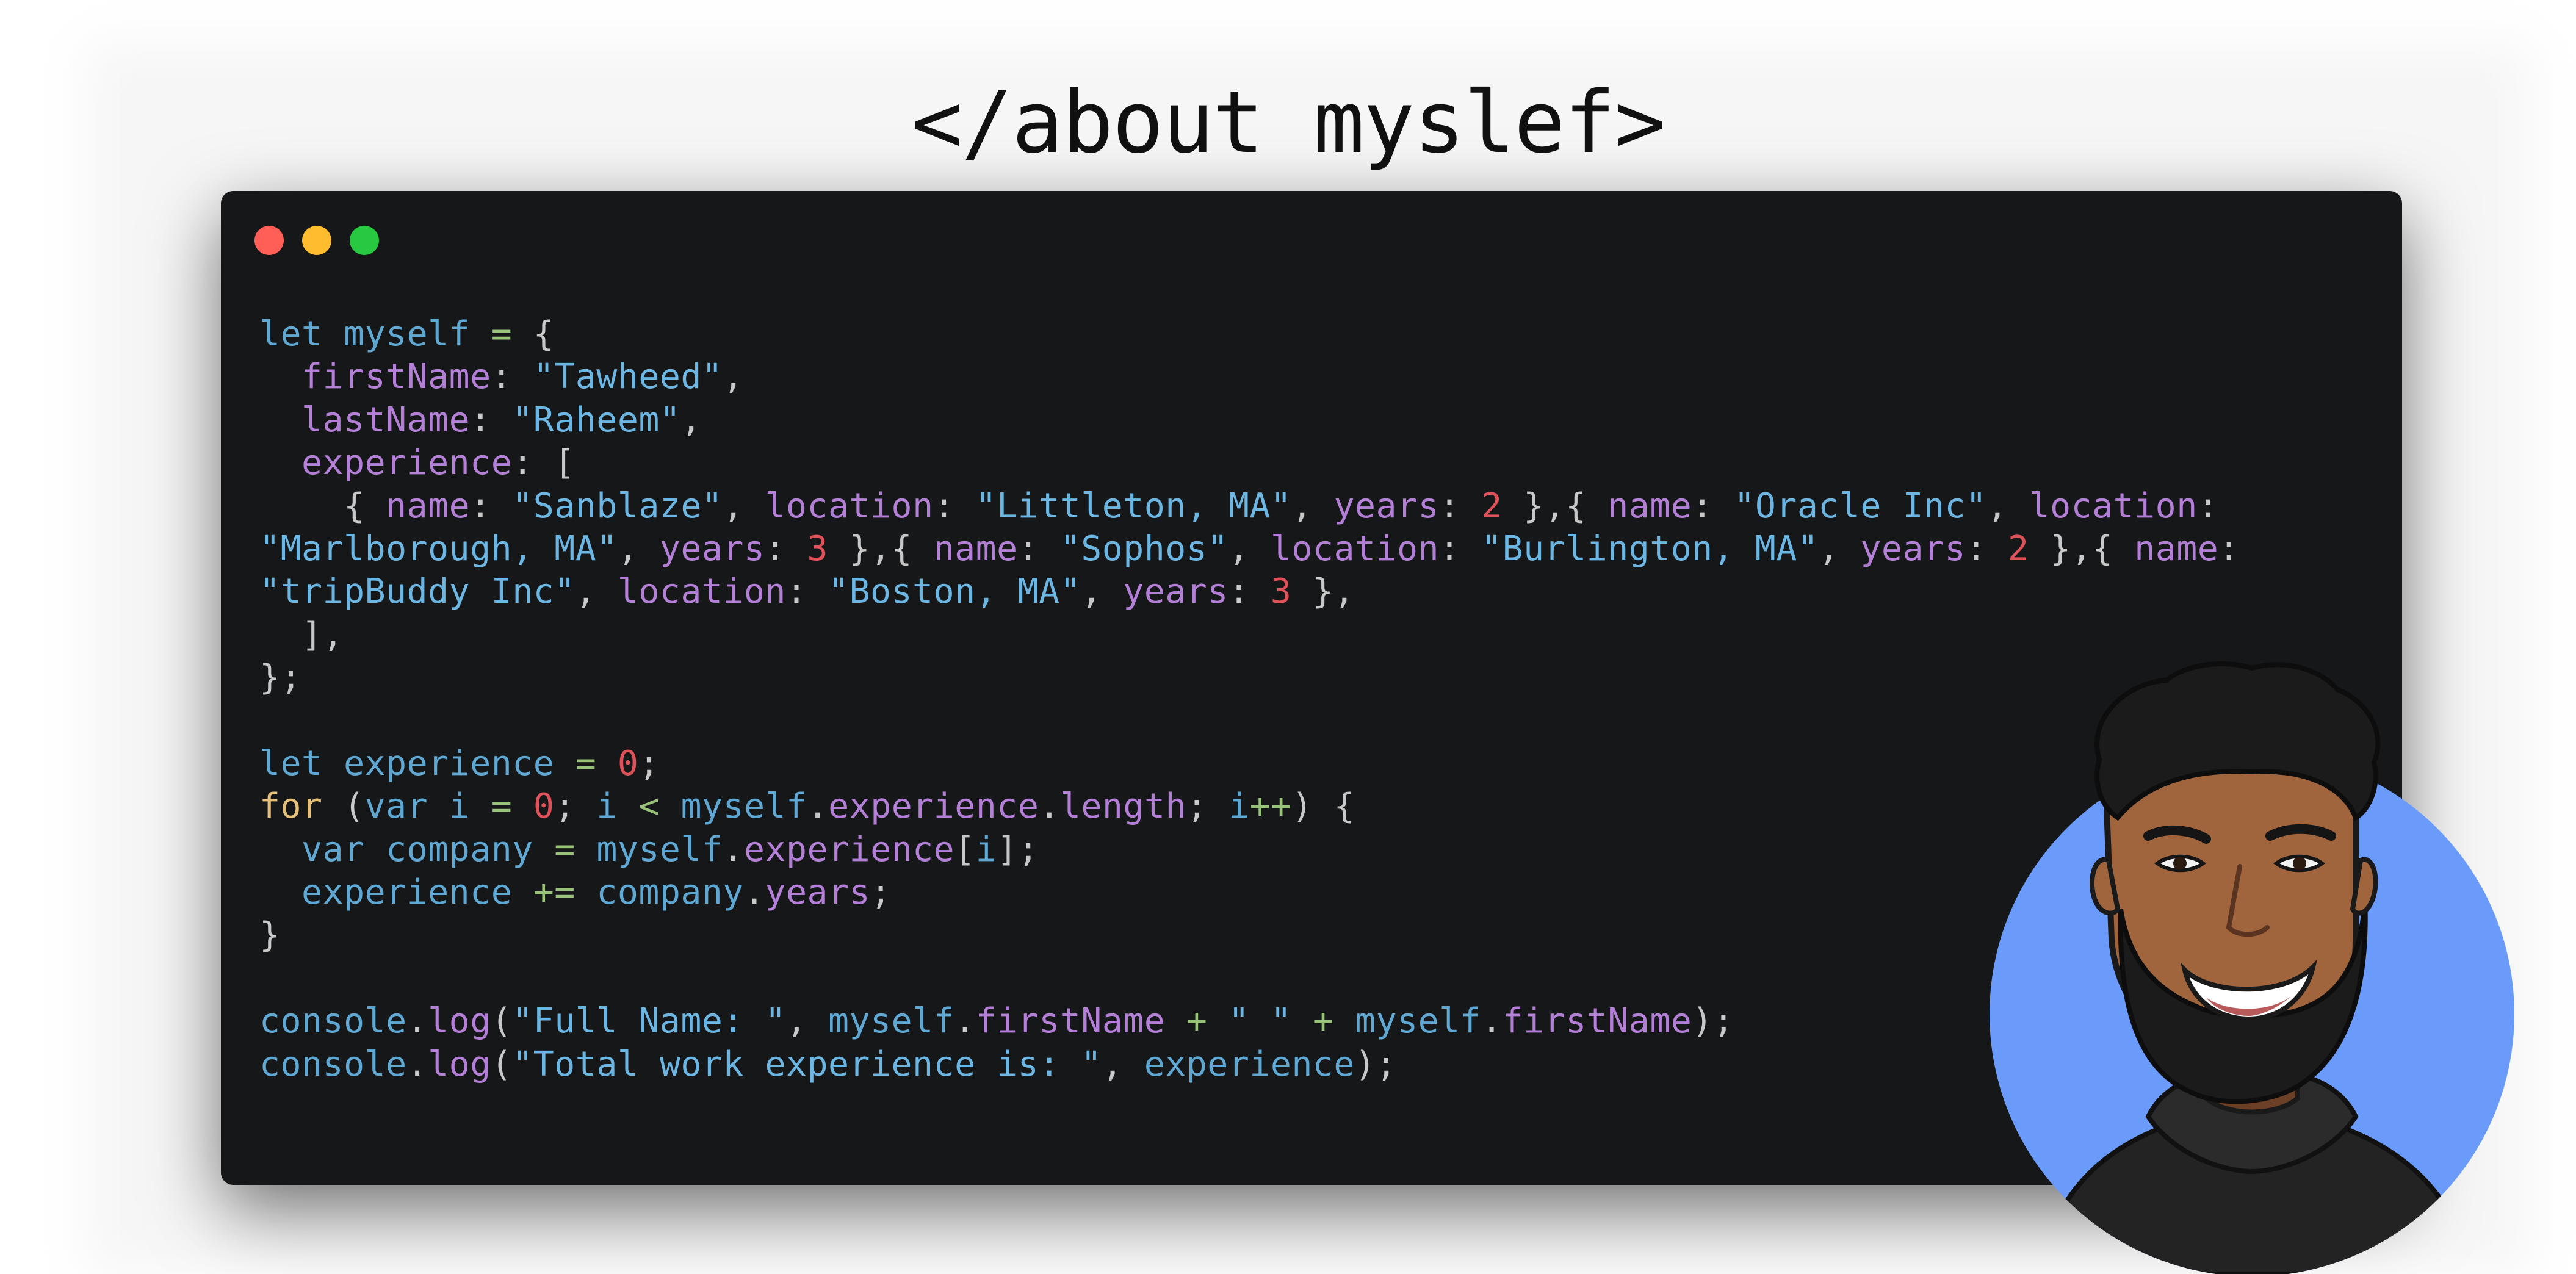 Image resolution: width=2576 pixels, height=1274 pixels. Describe the element at coordinates (1249, 420) in the screenshot. I see `code-line: lastName: "Raheem",` at that location.